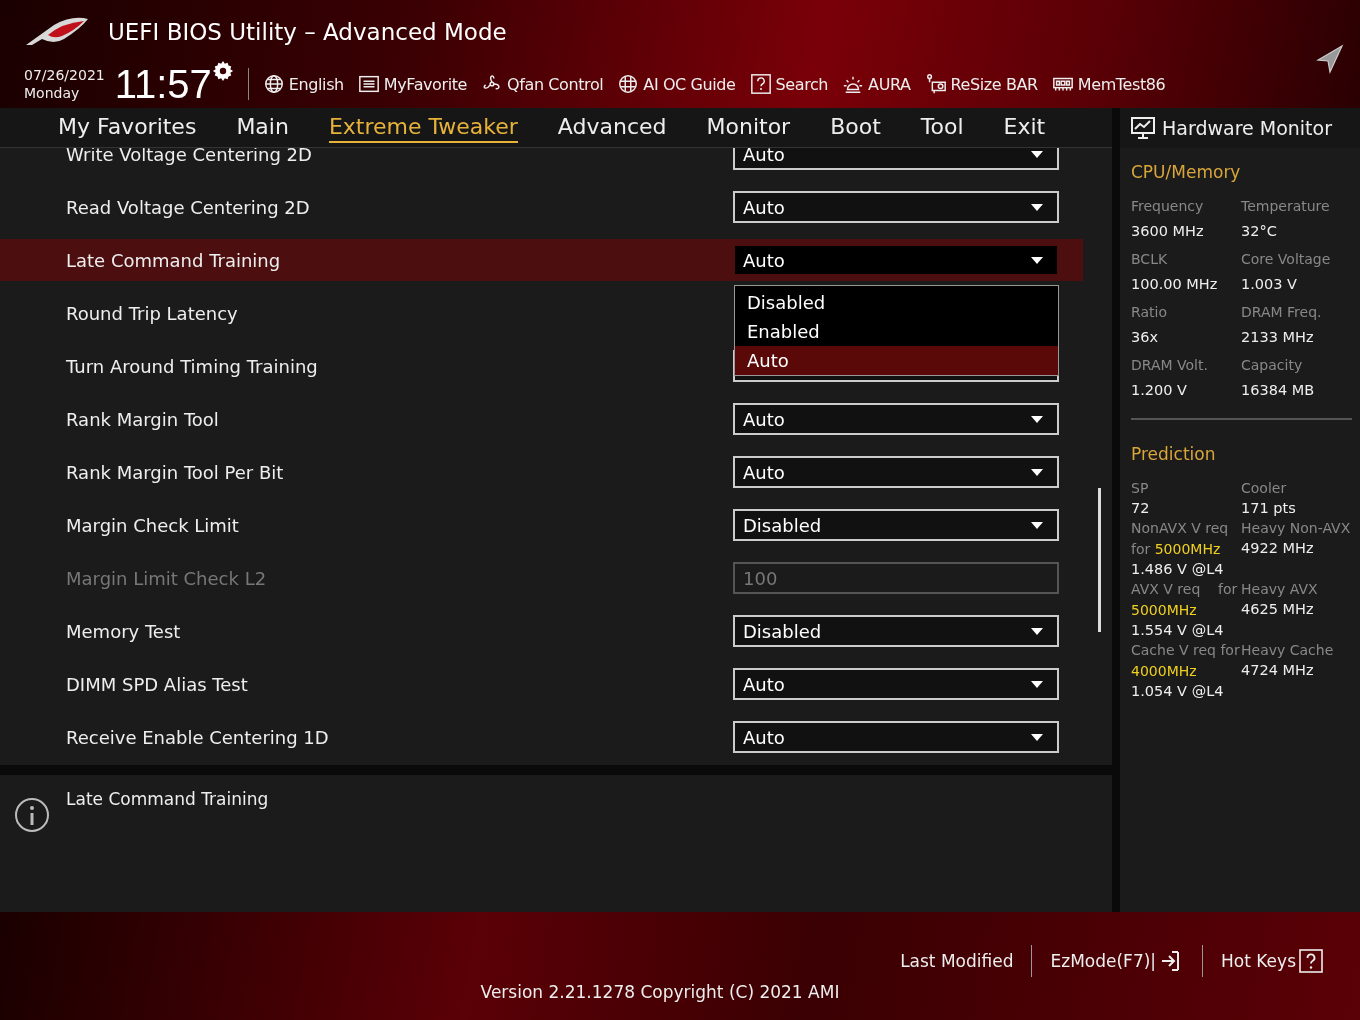 The width and height of the screenshot is (1360, 1020). What do you see at coordinates (152, 313) in the screenshot?
I see `setting-label: Round Trip Latency` at bounding box center [152, 313].